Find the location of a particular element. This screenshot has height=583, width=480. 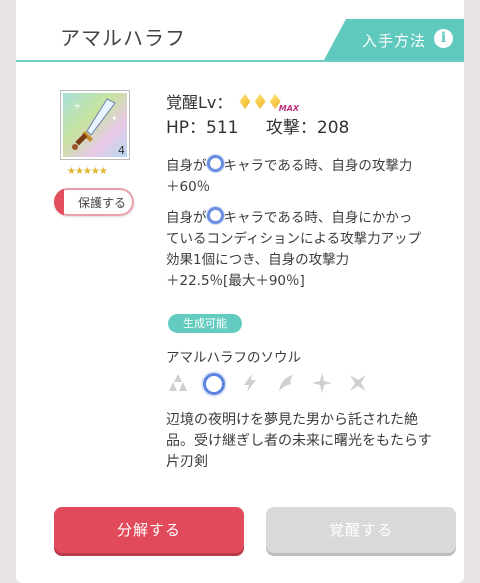

rarity-stars: ★★★★★ is located at coordinates (87, 171).